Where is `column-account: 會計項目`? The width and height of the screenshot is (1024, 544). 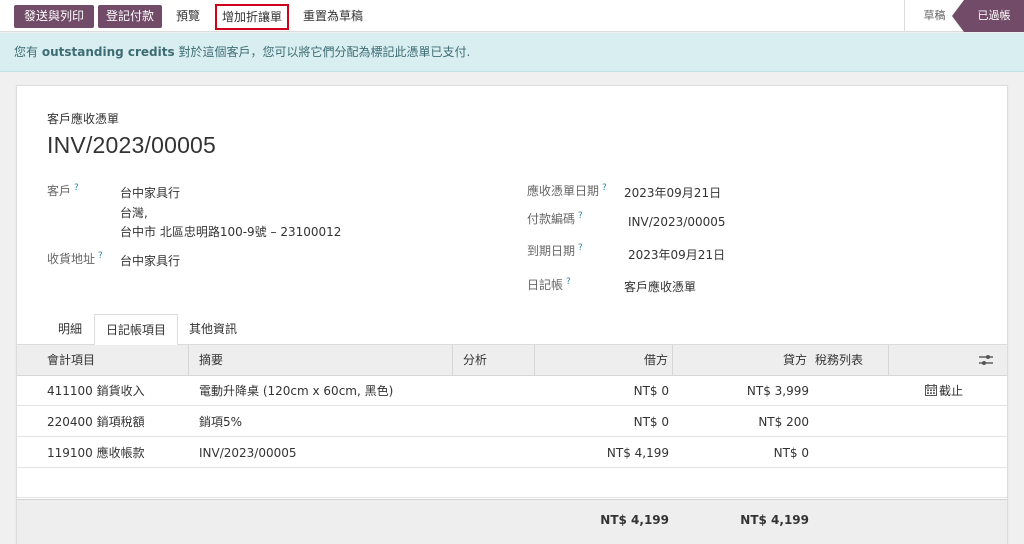 column-account: 會計項目 is located at coordinates (103, 360).